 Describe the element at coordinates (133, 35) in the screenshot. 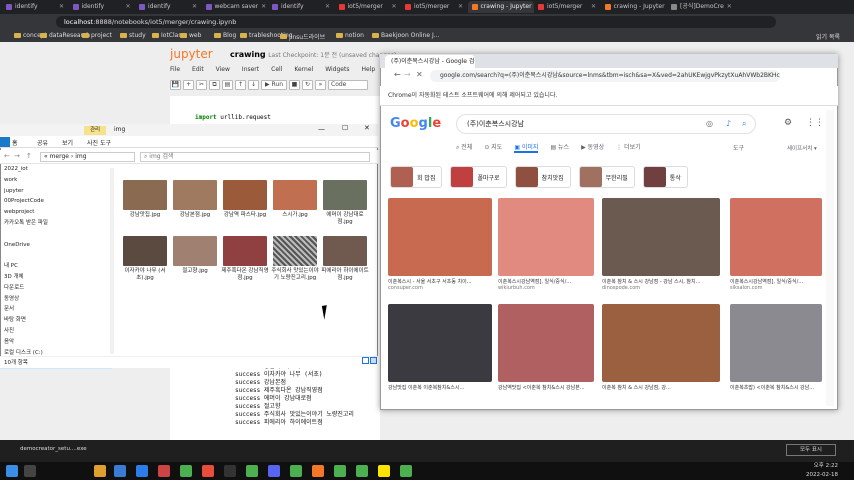

I see `bookmark-item: study` at that location.